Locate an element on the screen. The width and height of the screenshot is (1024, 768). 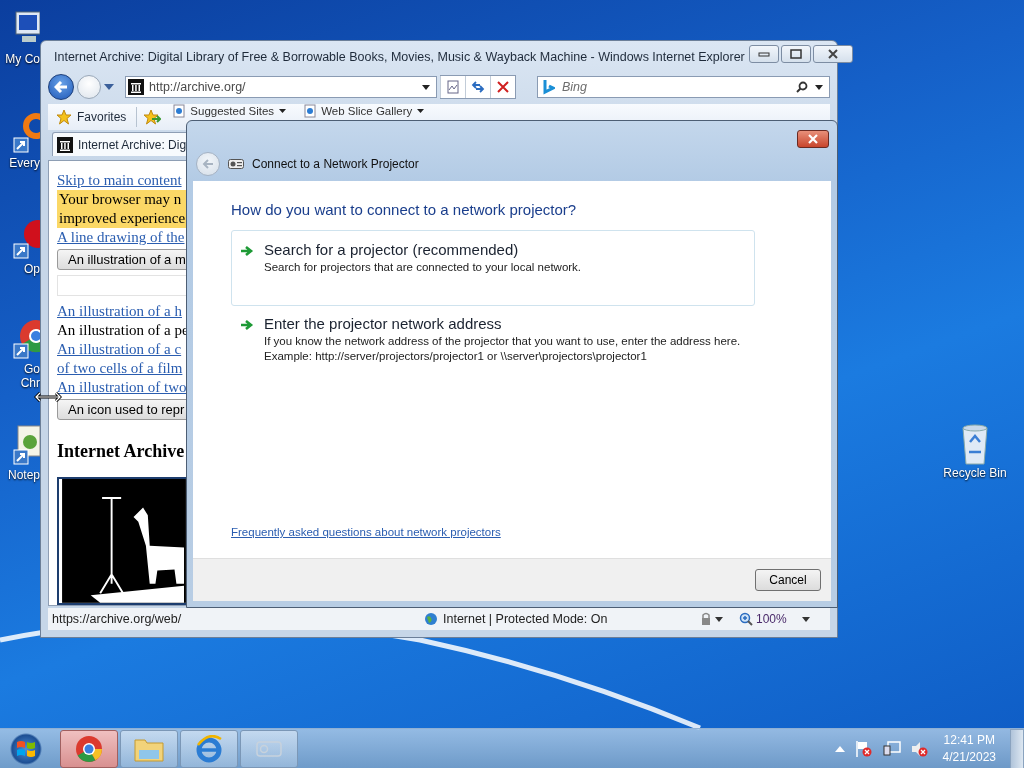
notice-text: improved experience is located at coordinates (122, 218).